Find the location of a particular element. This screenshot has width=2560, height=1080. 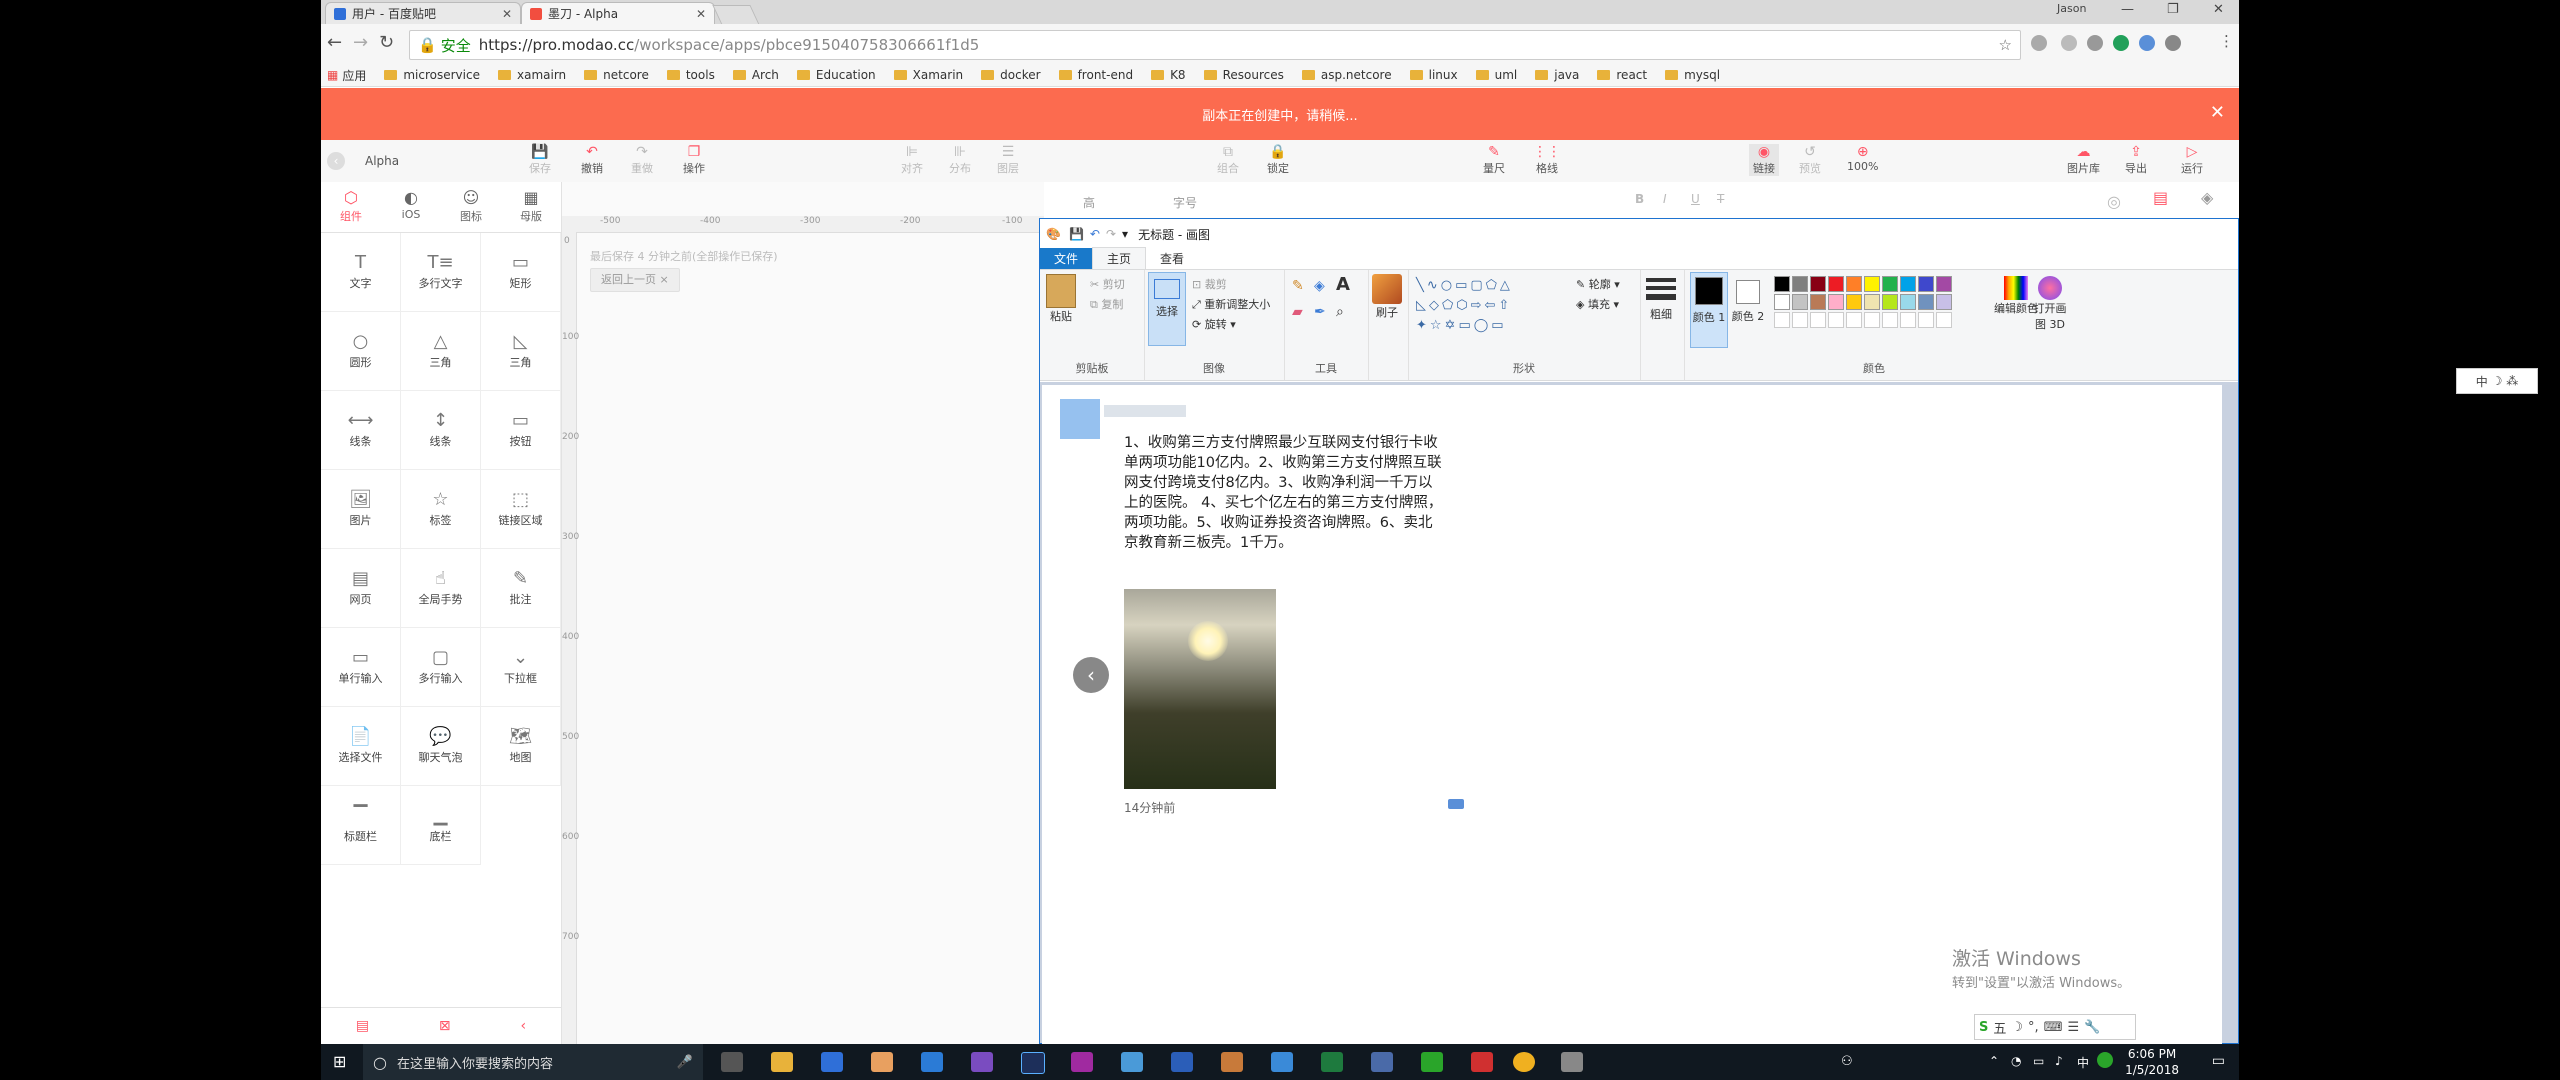

sogou-tray-icon is located at coordinates (2105, 1060).